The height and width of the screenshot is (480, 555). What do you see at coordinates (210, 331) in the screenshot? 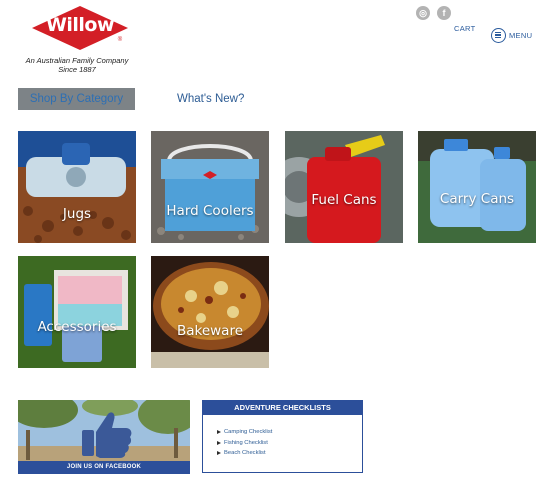
I see `category-label: Bakeware` at bounding box center [210, 331].